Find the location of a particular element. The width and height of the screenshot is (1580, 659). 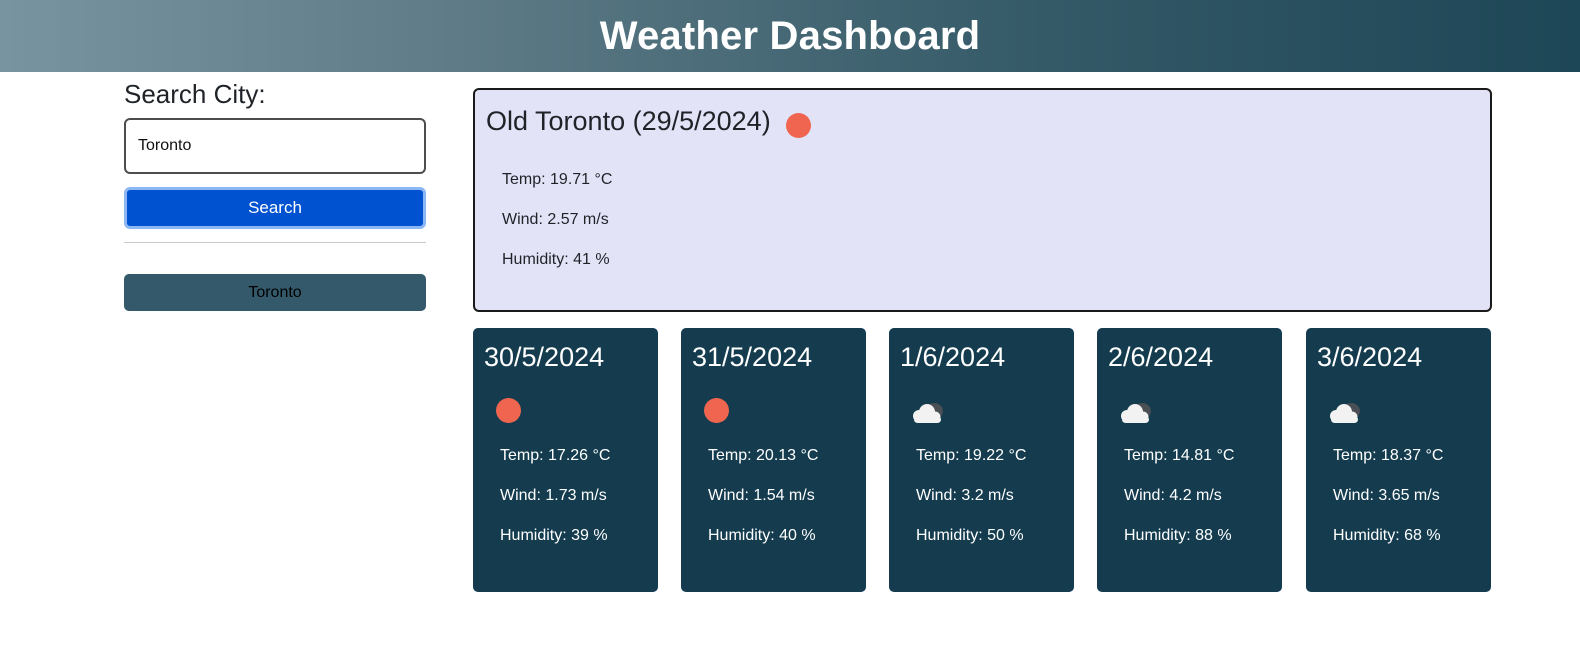

forecast-date: 1/6/2024 is located at coordinates (953, 357).